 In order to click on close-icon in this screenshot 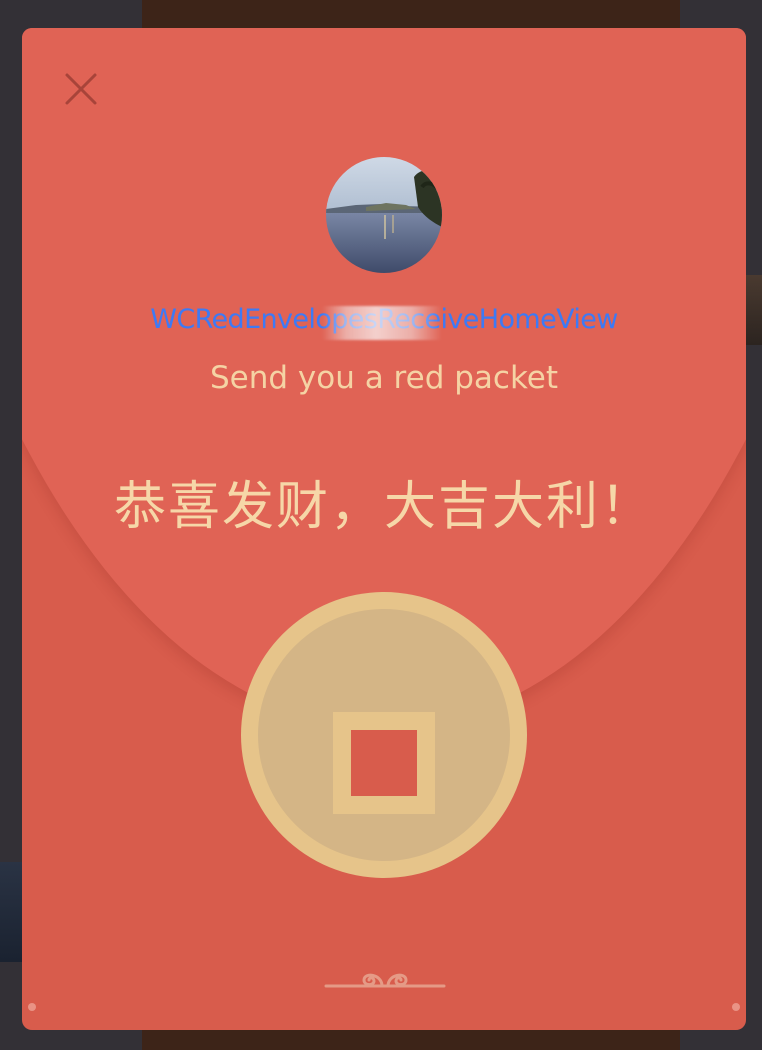, I will do `click(81, 89)`.